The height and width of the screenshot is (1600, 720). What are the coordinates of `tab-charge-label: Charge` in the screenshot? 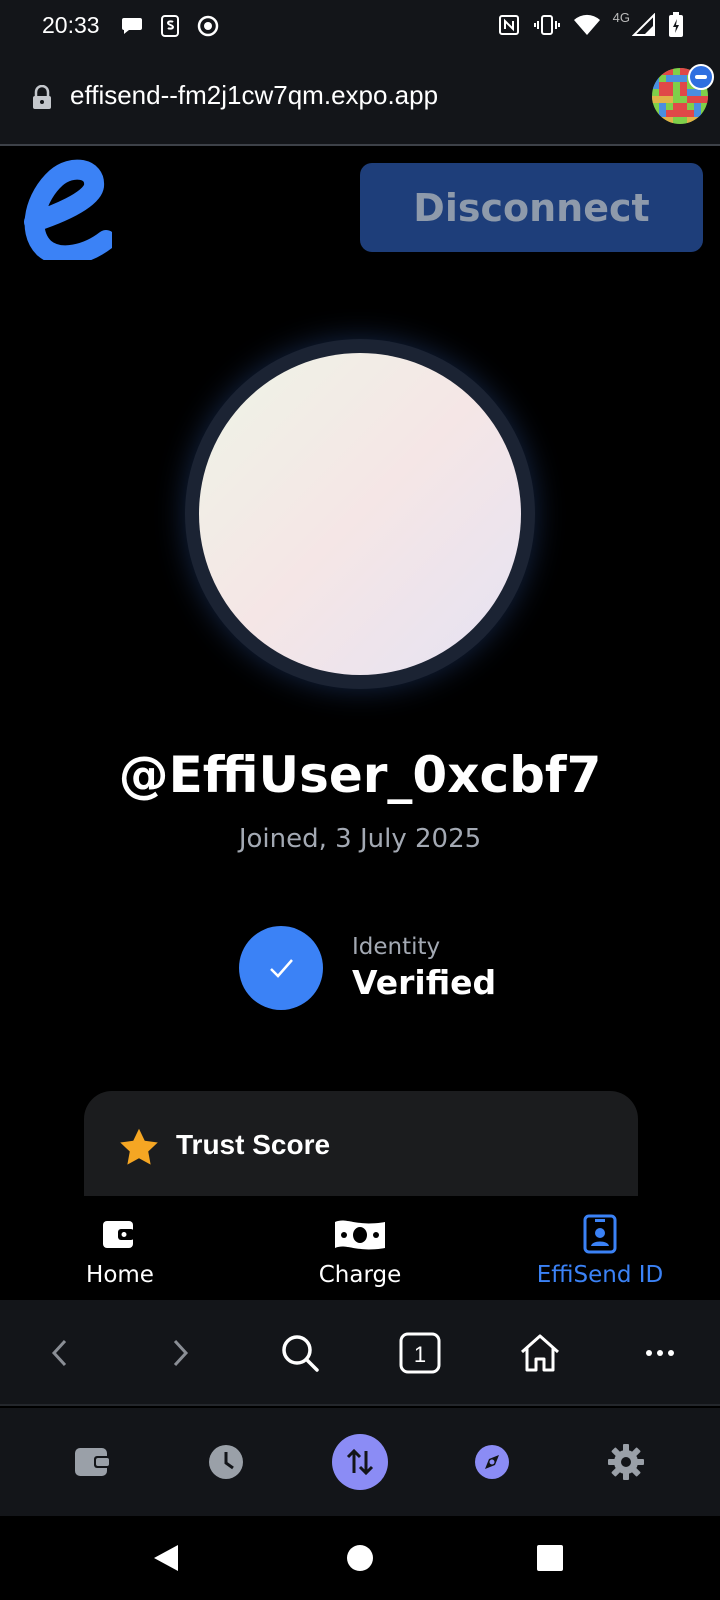 It's located at (360, 1275).